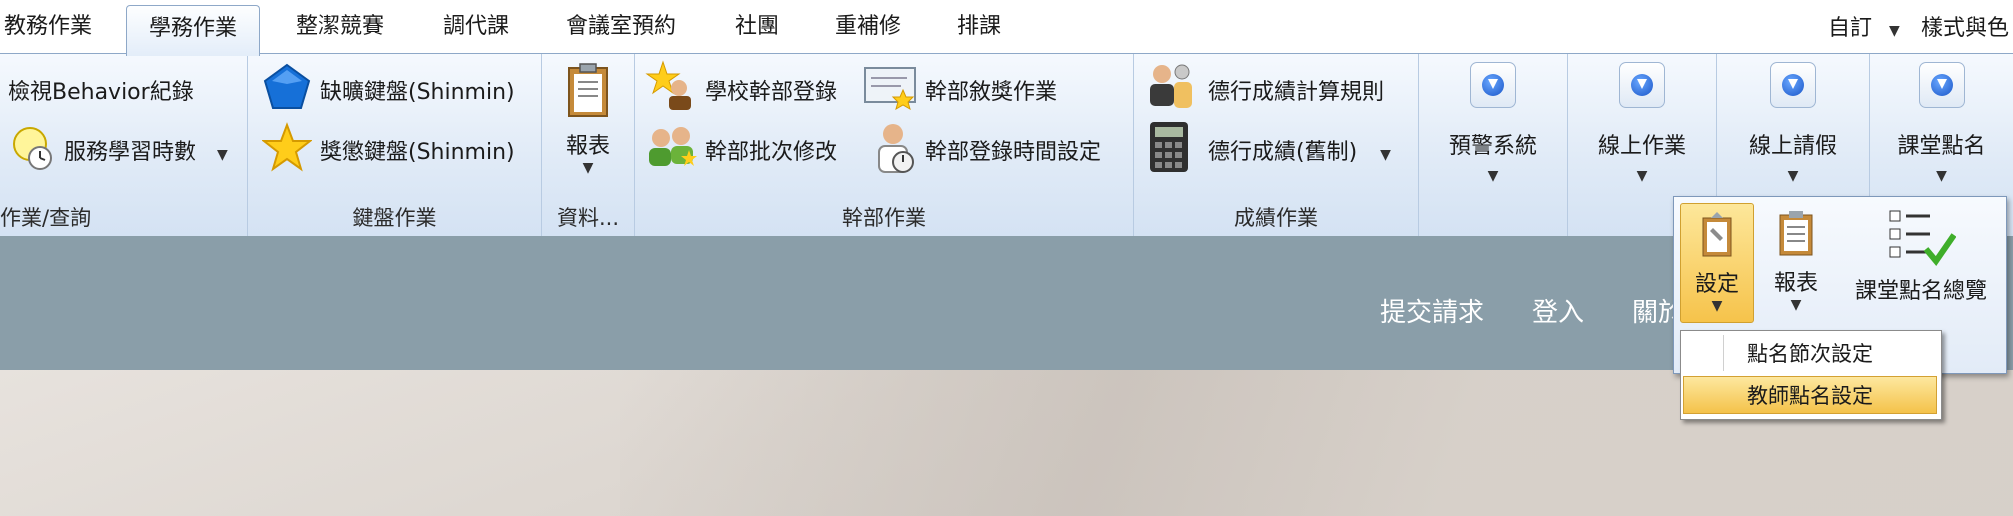 Image resolution: width=2013 pixels, height=516 pixels. I want to click on pentagon-icon, so click(287, 89).